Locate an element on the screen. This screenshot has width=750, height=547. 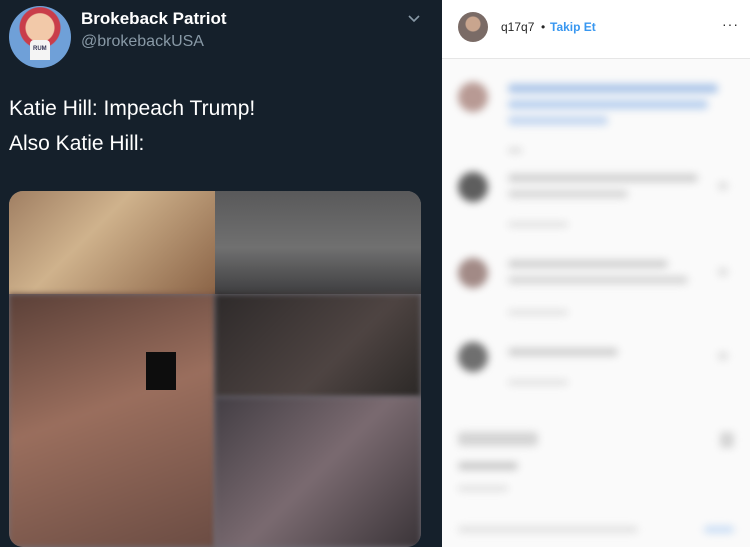
tweet-text-line-1: Katie Hill: Impeach Trump! is located at coordinates (132, 108).